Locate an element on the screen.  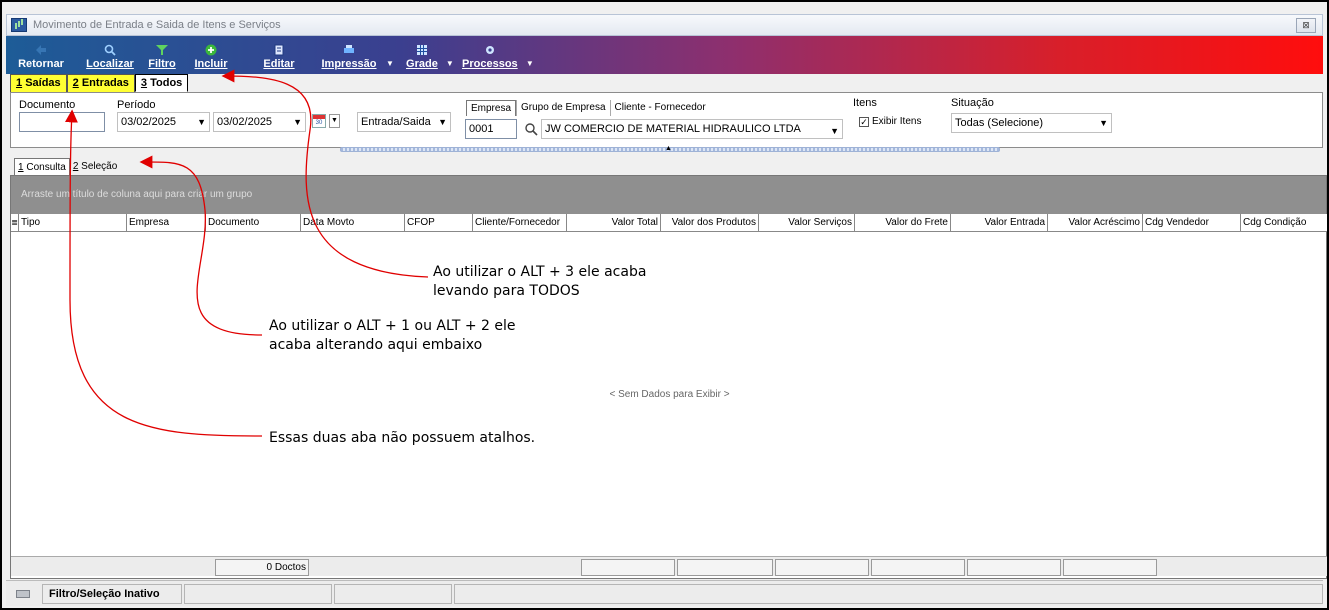
panel-splitter: ▲ is located at coordinates (670, 148).